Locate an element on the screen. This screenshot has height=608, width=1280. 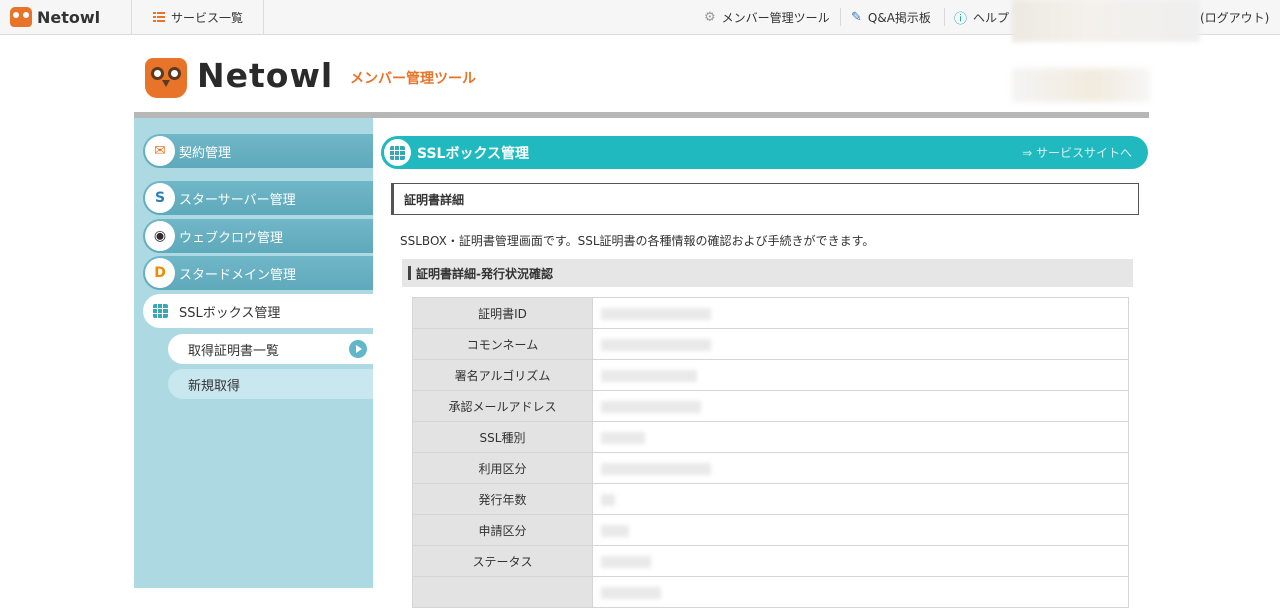
help-label: ヘルプ is located at coordinates (991, 17).